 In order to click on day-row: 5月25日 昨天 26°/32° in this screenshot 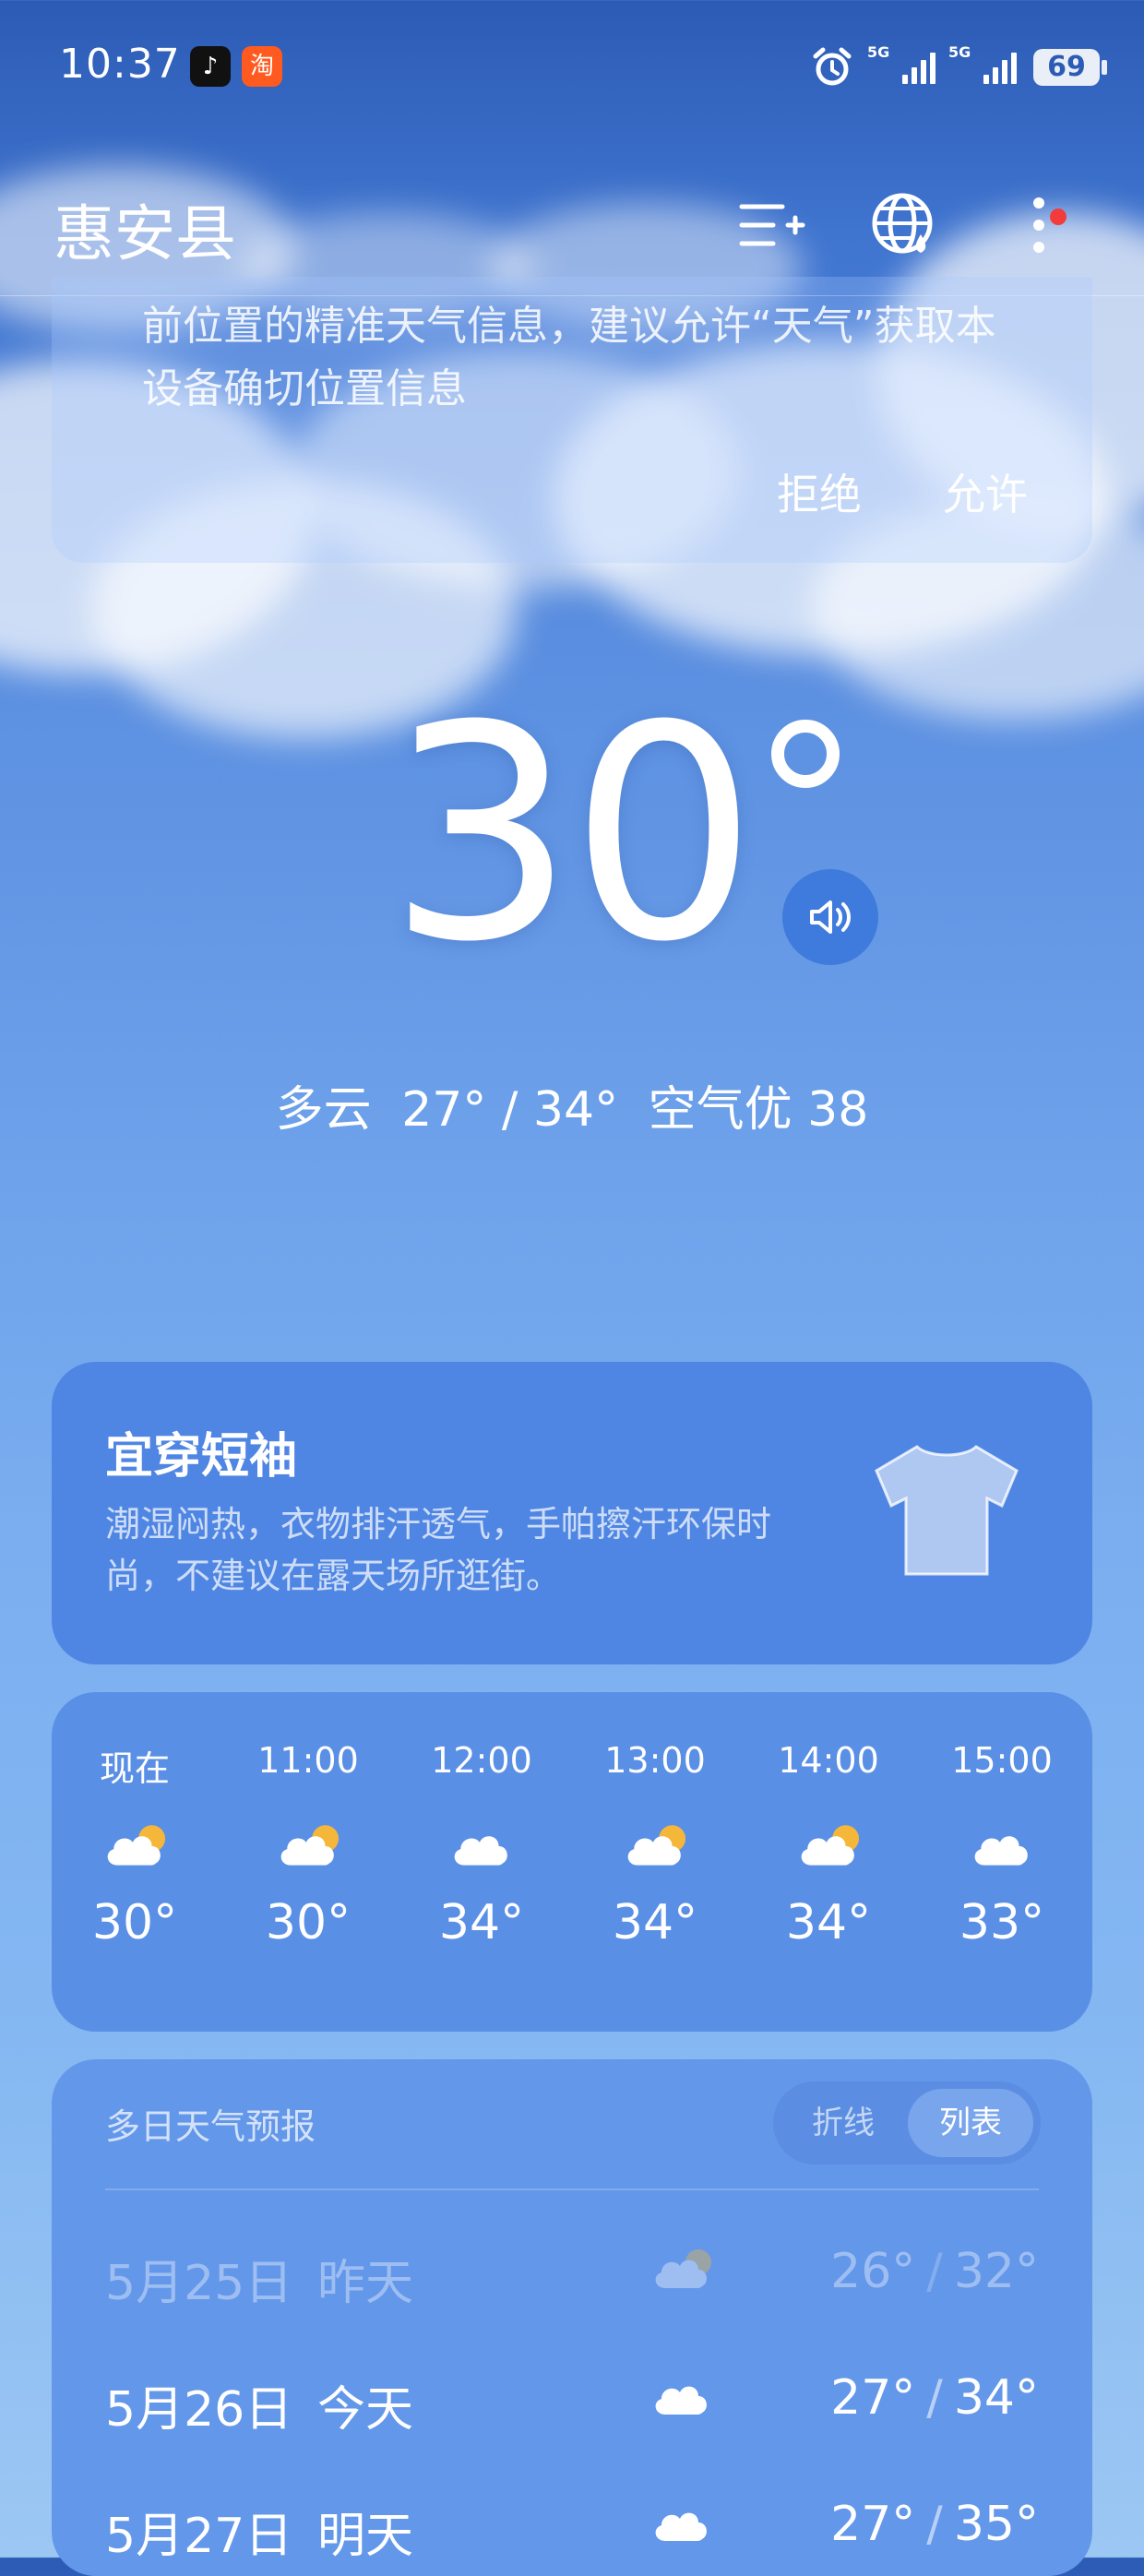, I will do `click(572, 2281)`.